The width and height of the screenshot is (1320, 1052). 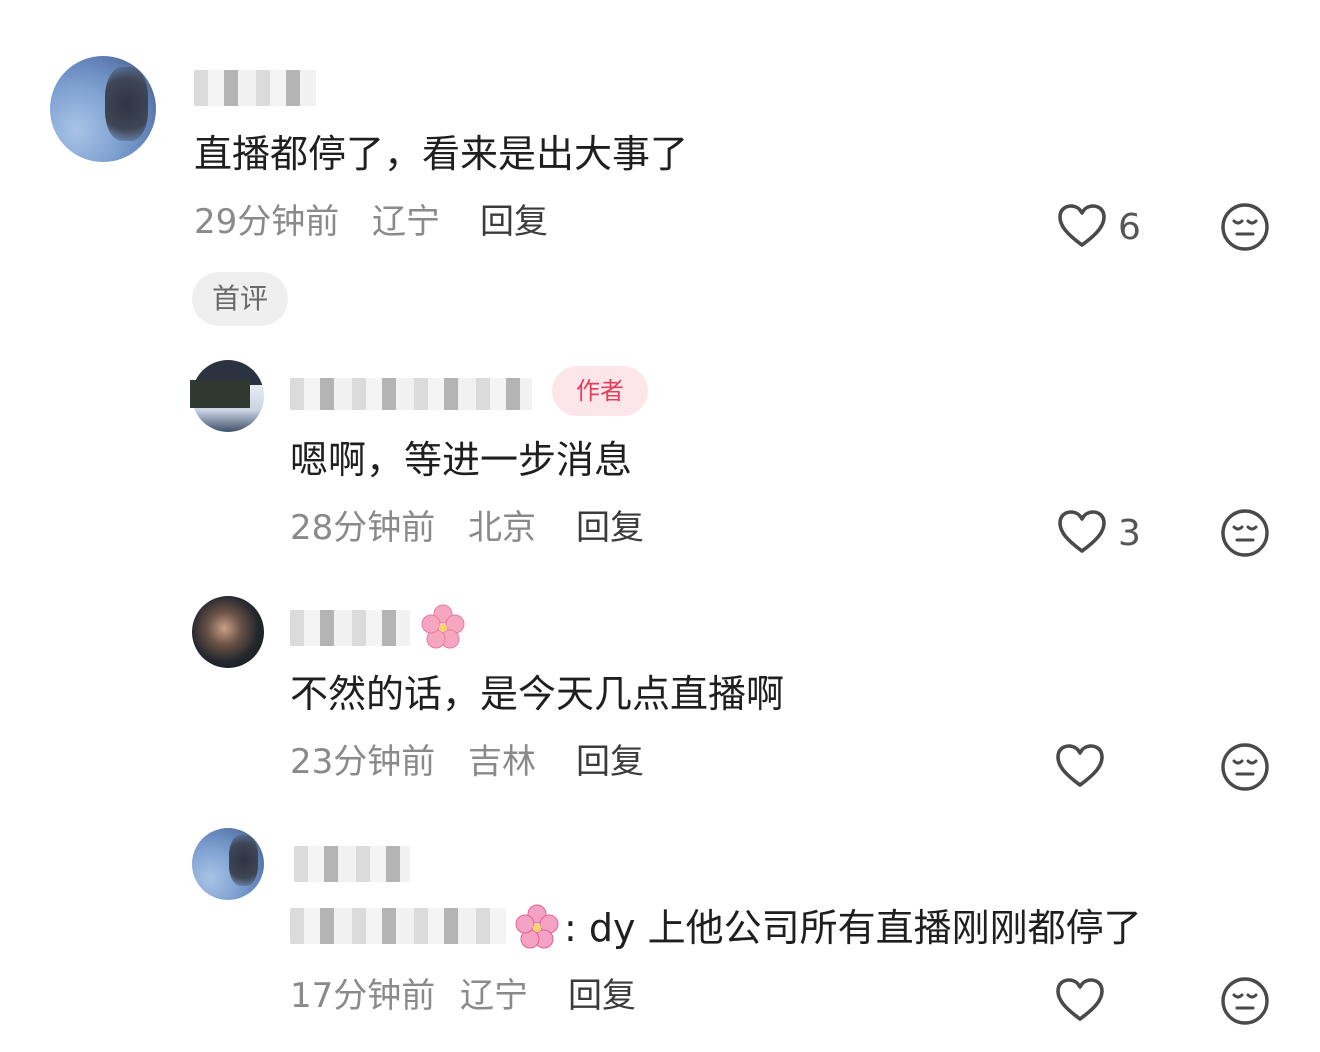 I want to click on comment-text: : dy 上他公司所有直播刚刚都停了, so click(x=853, y=928).